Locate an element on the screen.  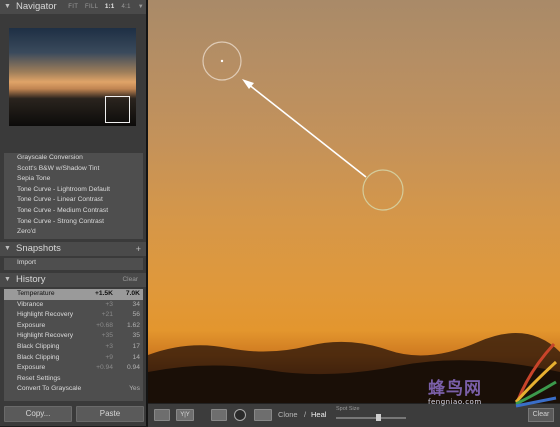
spot-source-center is located at coordinates (222, 61).